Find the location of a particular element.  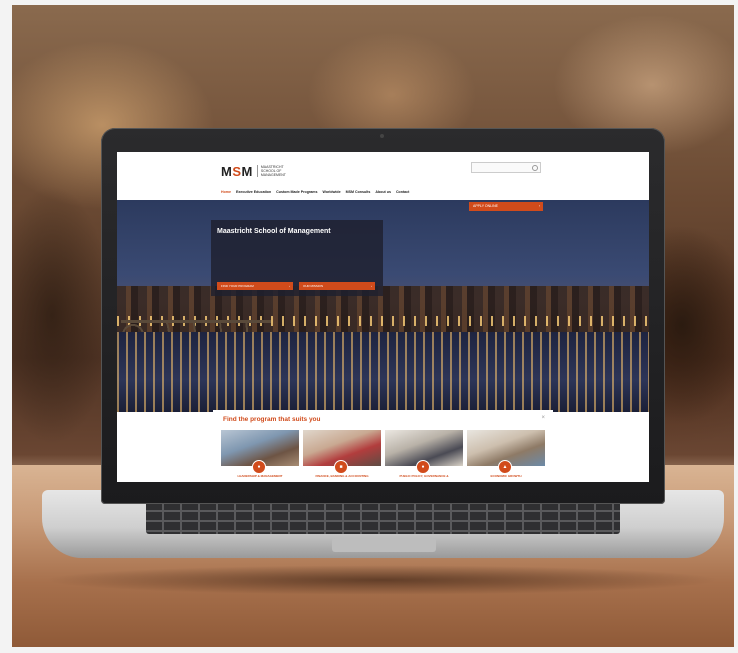

nav-item-home: Home is located at coordinates (226, 192).